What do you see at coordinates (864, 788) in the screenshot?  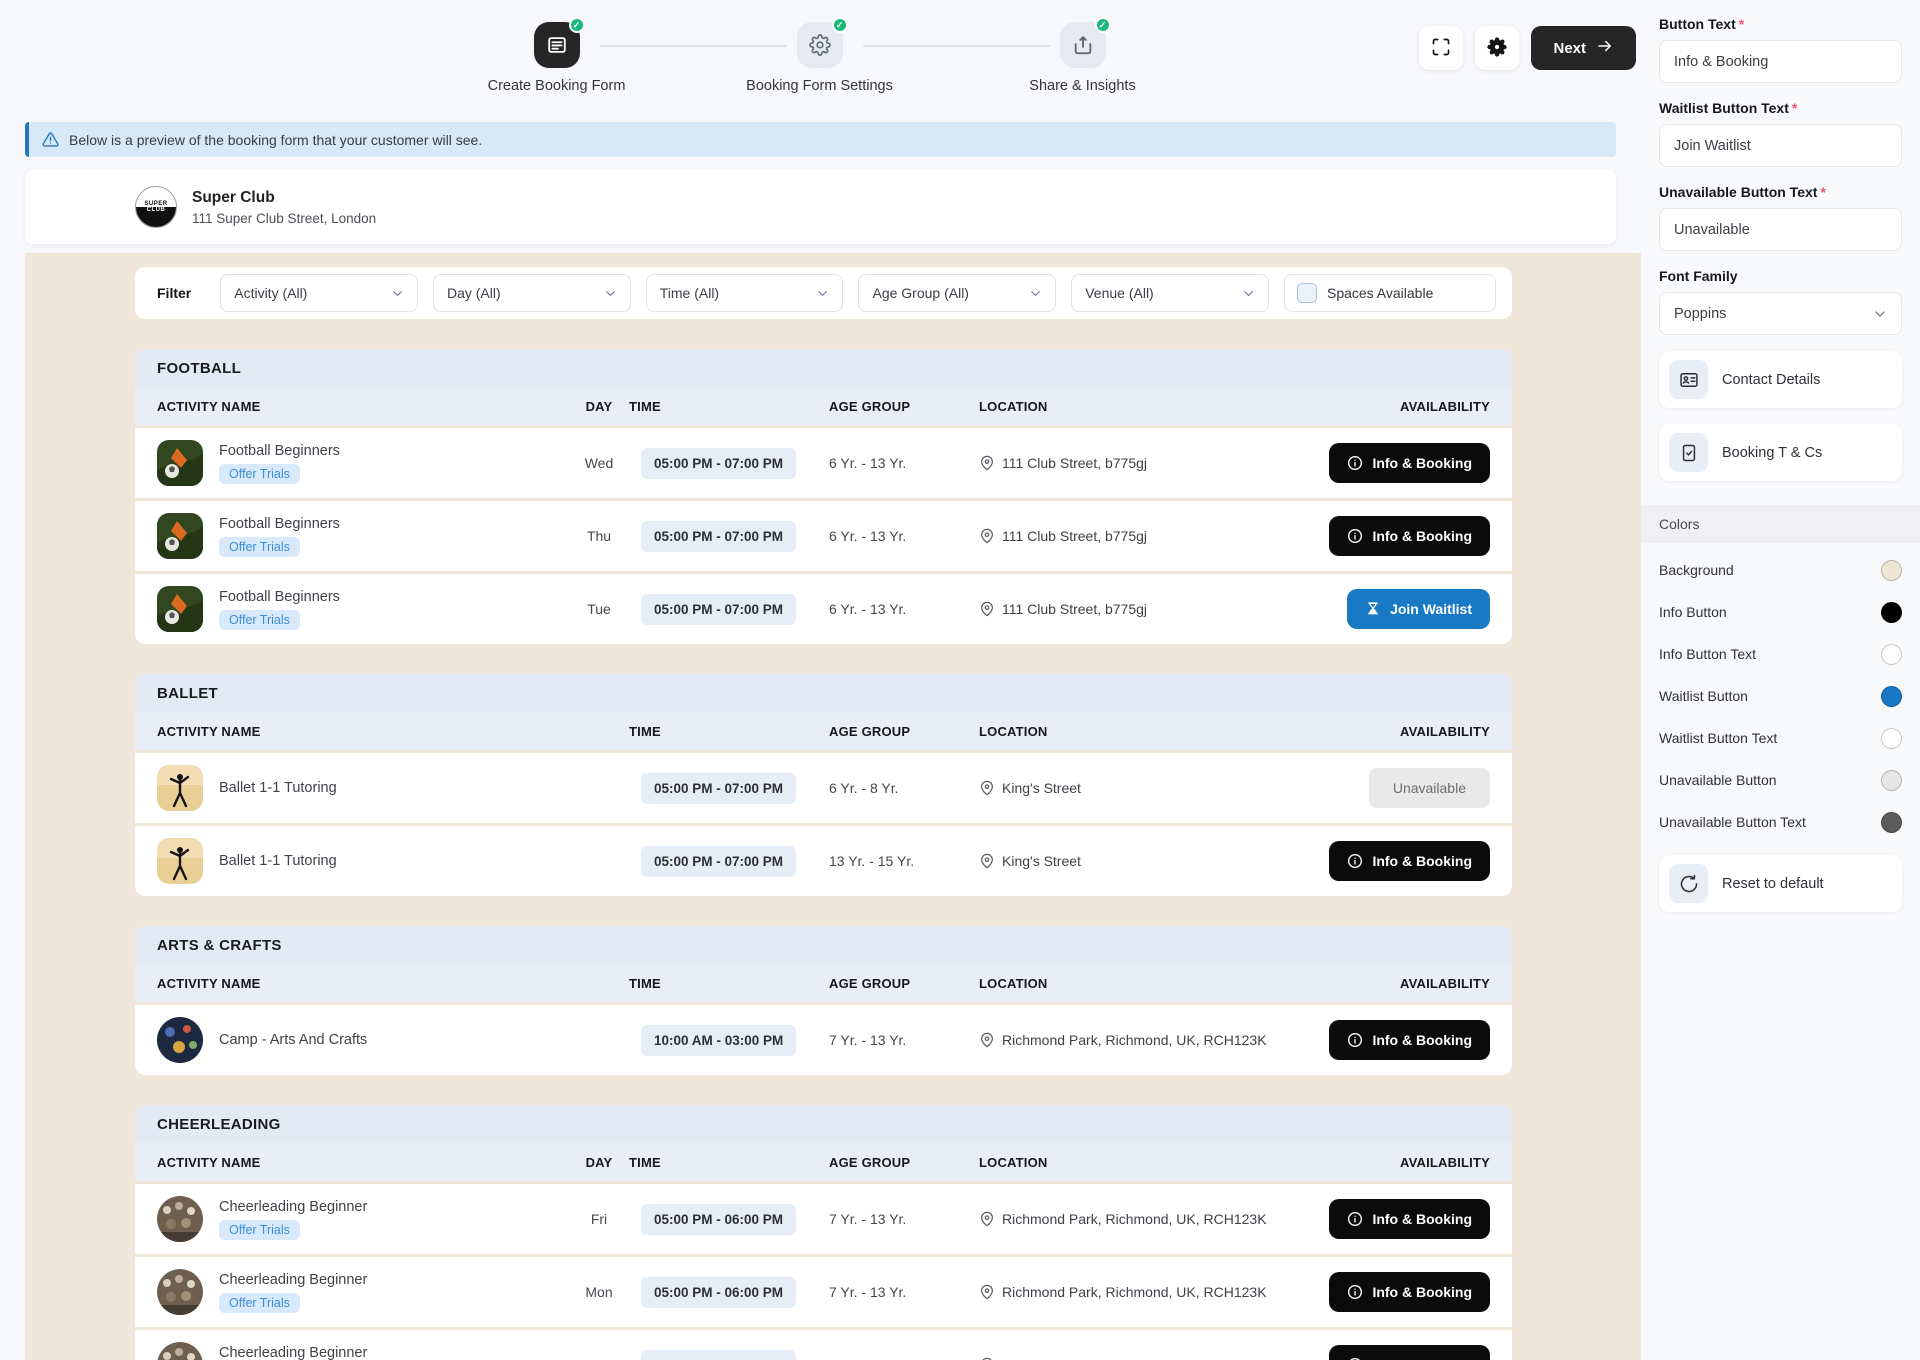 I see `activity-age-group: 6 Yr. - 8 Yr.` at bounding box center [864, 788].